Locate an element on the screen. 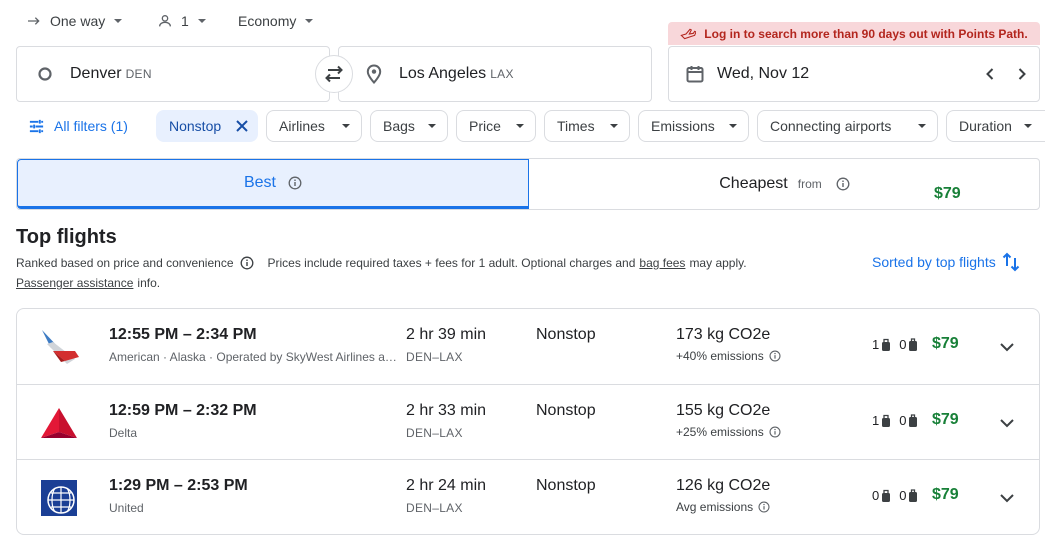 The image size is (1045, 543). co2-amount: 155 kg CO2e is located at coordinates (723, 410).